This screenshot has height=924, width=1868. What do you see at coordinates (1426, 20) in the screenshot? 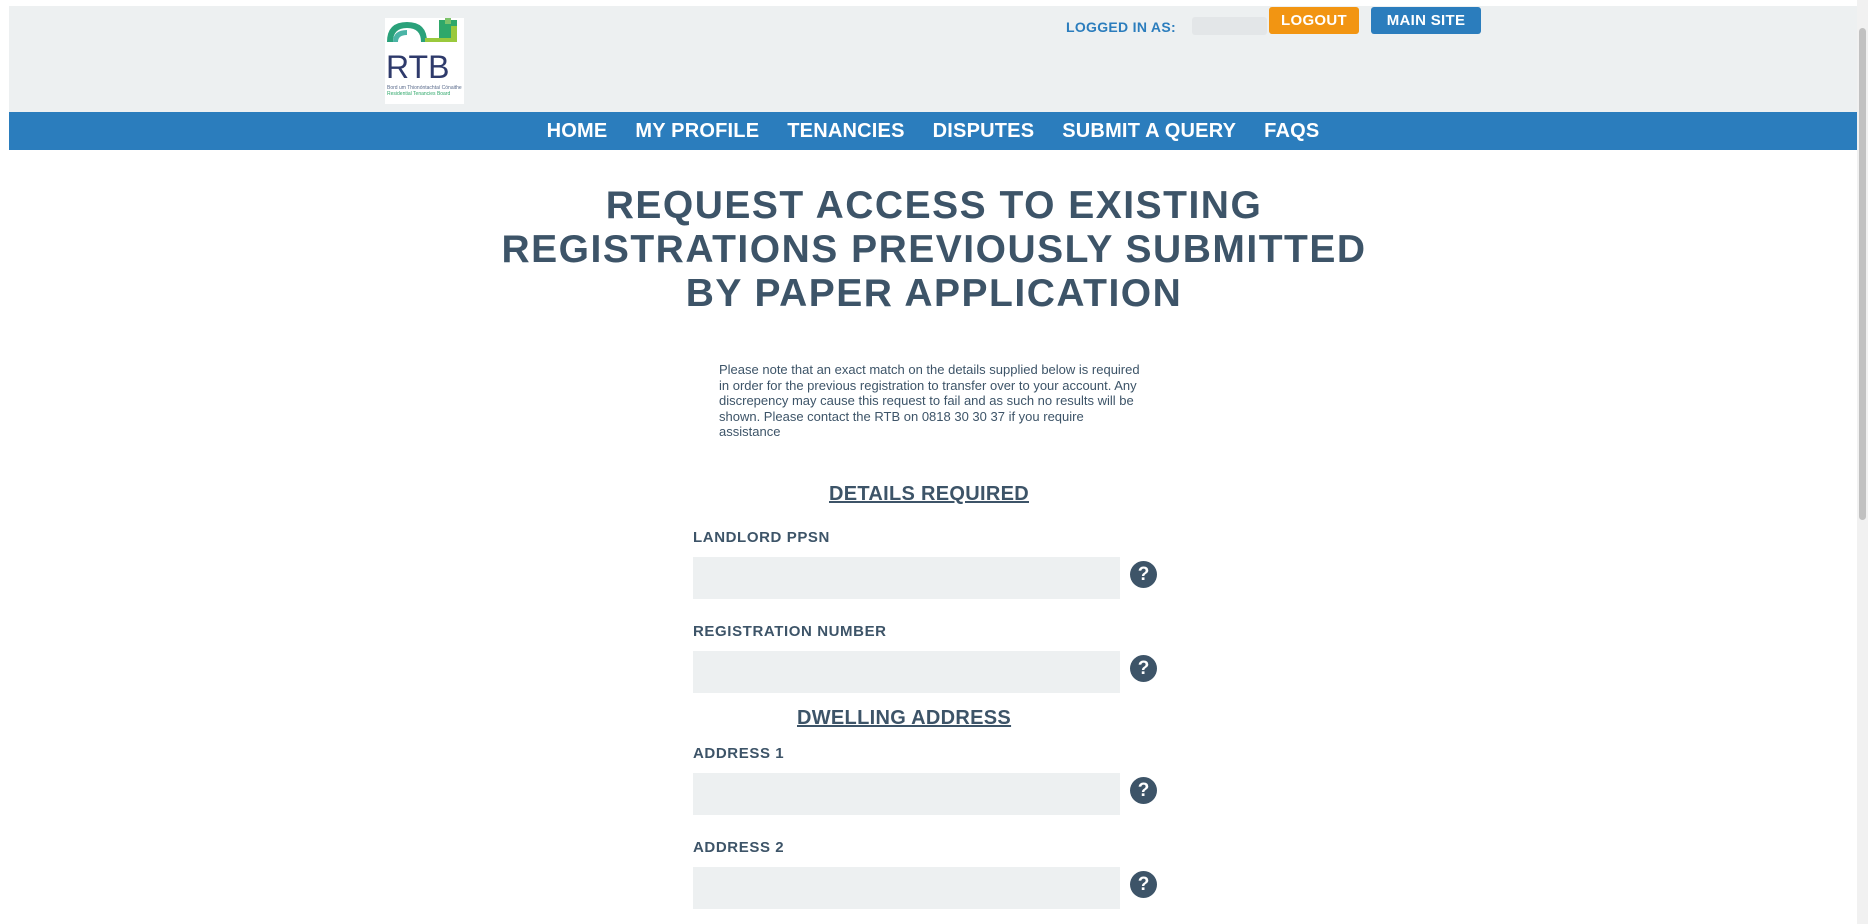
I see `main-site-button: MAIN SITE` at bounding box center [1426, 20].